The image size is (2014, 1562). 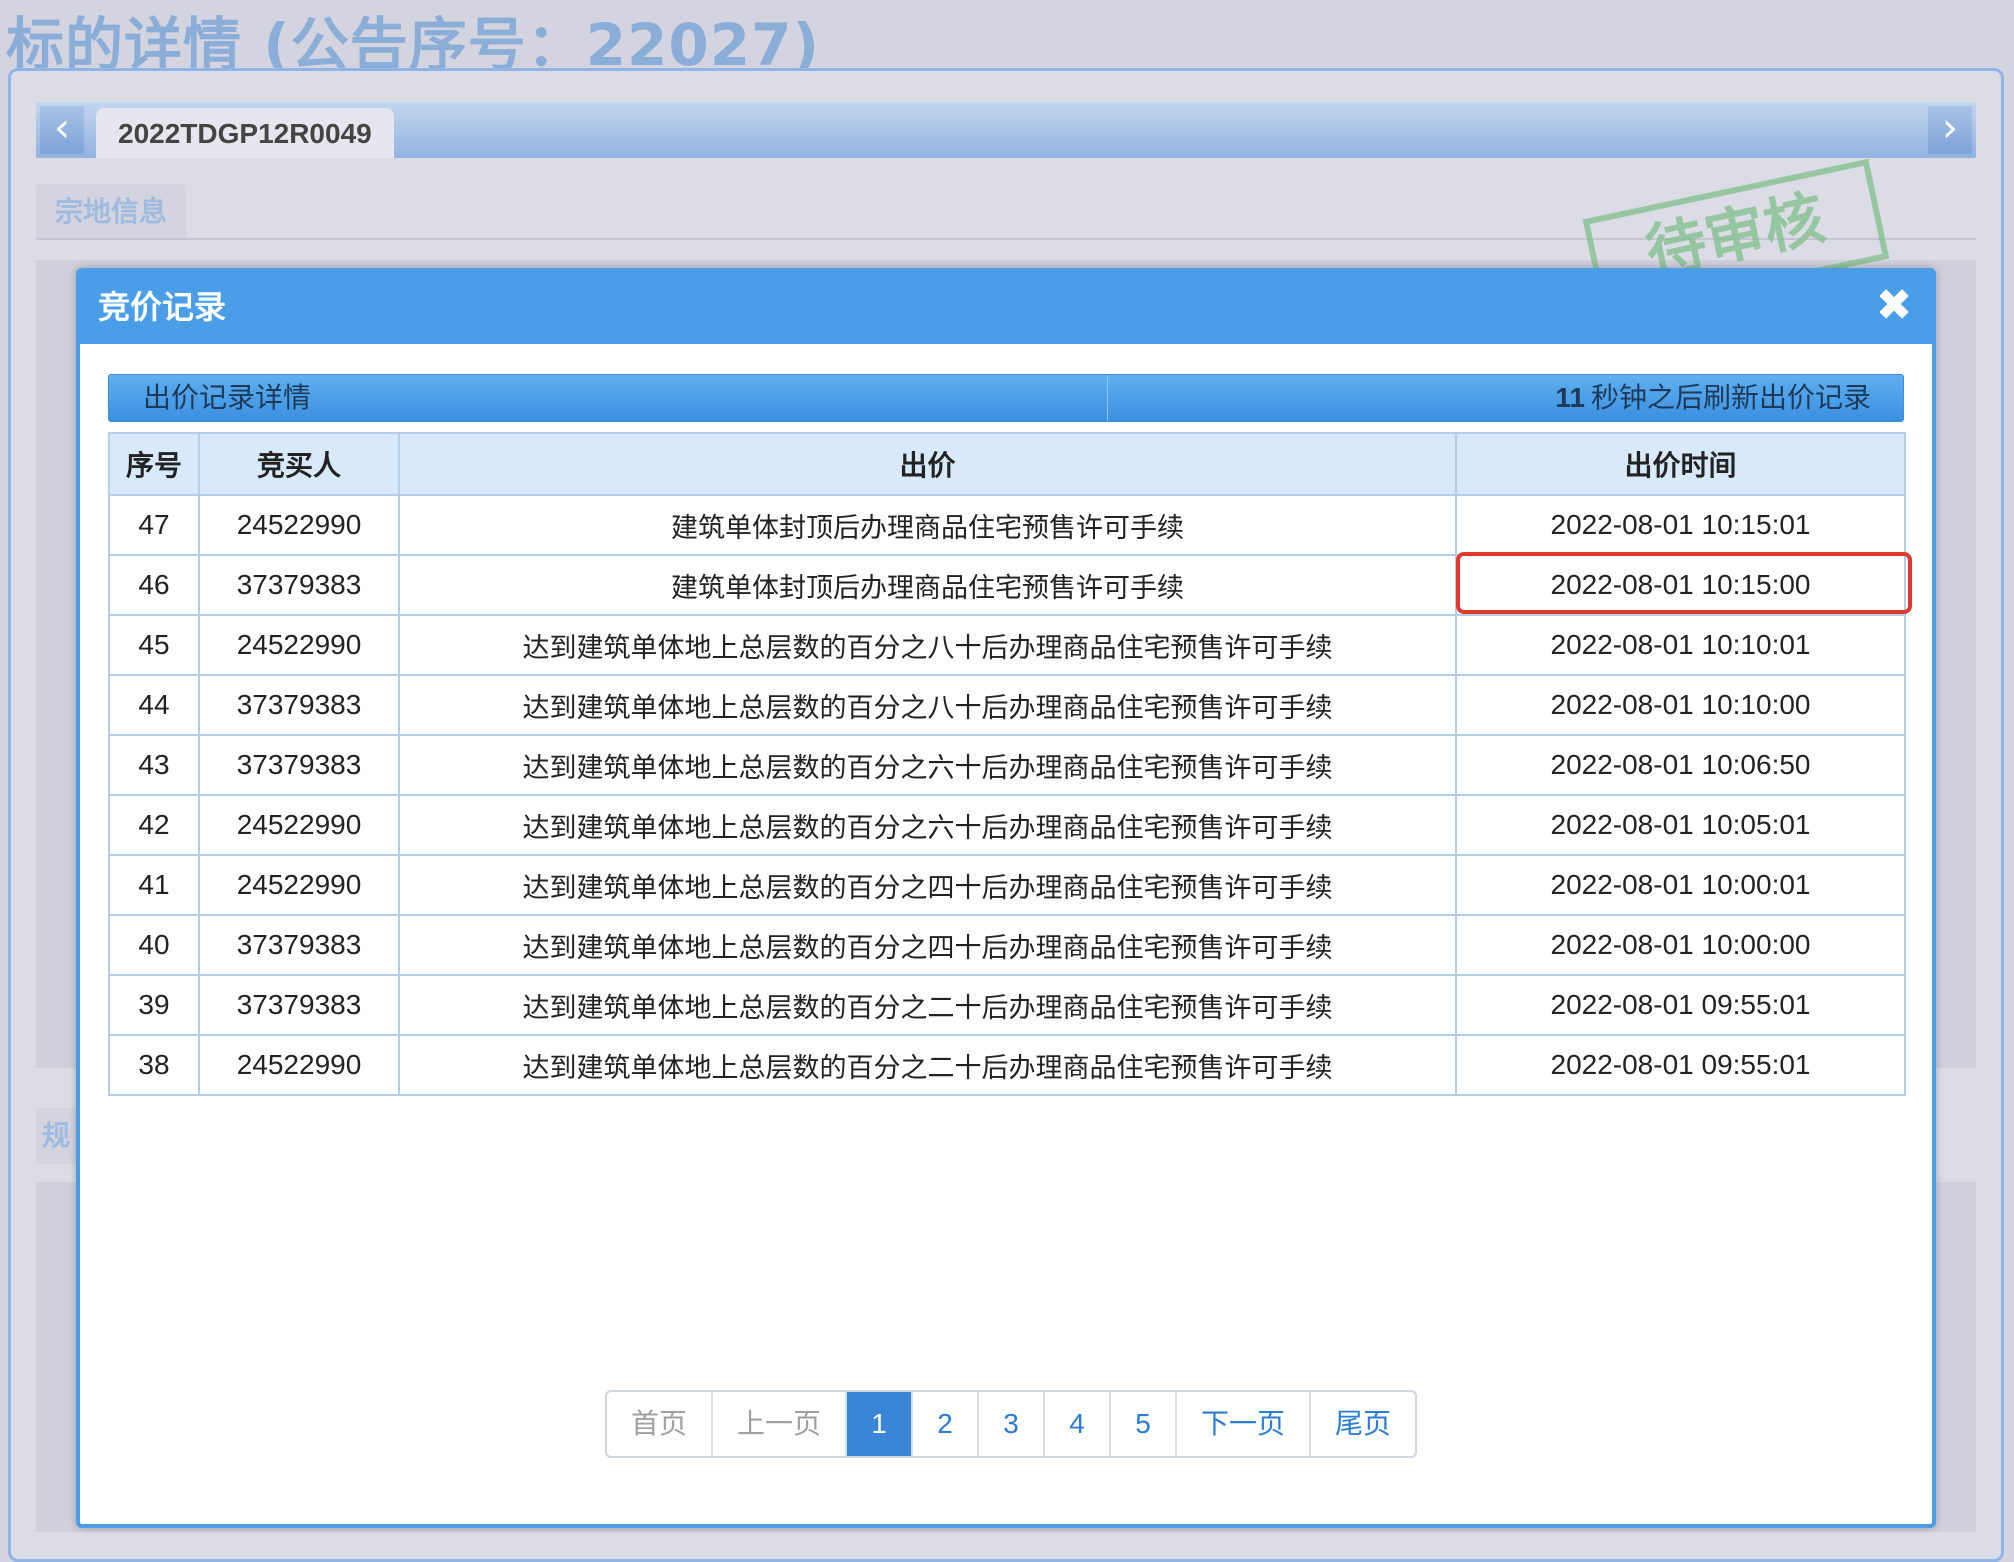 What do you see at coordinates (154, 525) in the screenshot?
I see `row-no: 47` at bounding box center [154, 525].